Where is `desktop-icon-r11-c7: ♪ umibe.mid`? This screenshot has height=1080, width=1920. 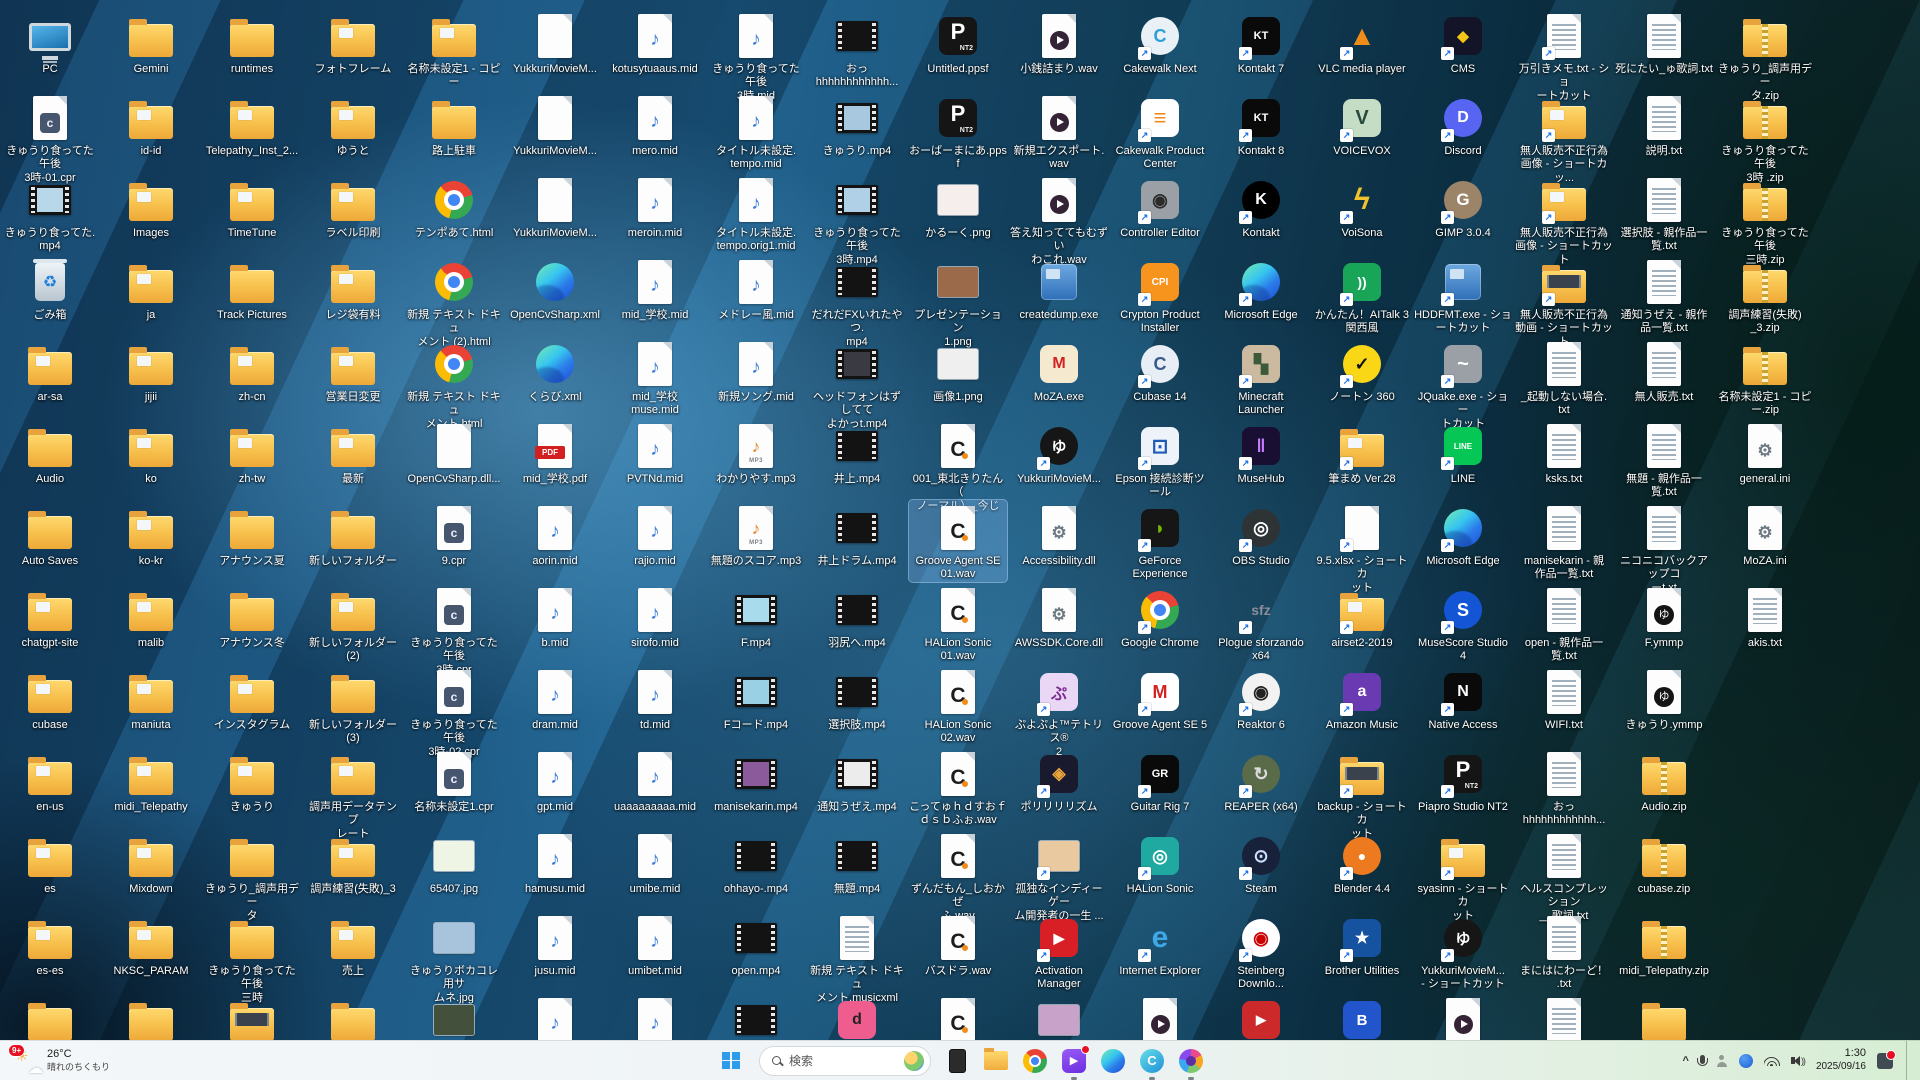
desktop-icon-r11-c7: ♪ umibe.mid is located at coordinates (655, 862).